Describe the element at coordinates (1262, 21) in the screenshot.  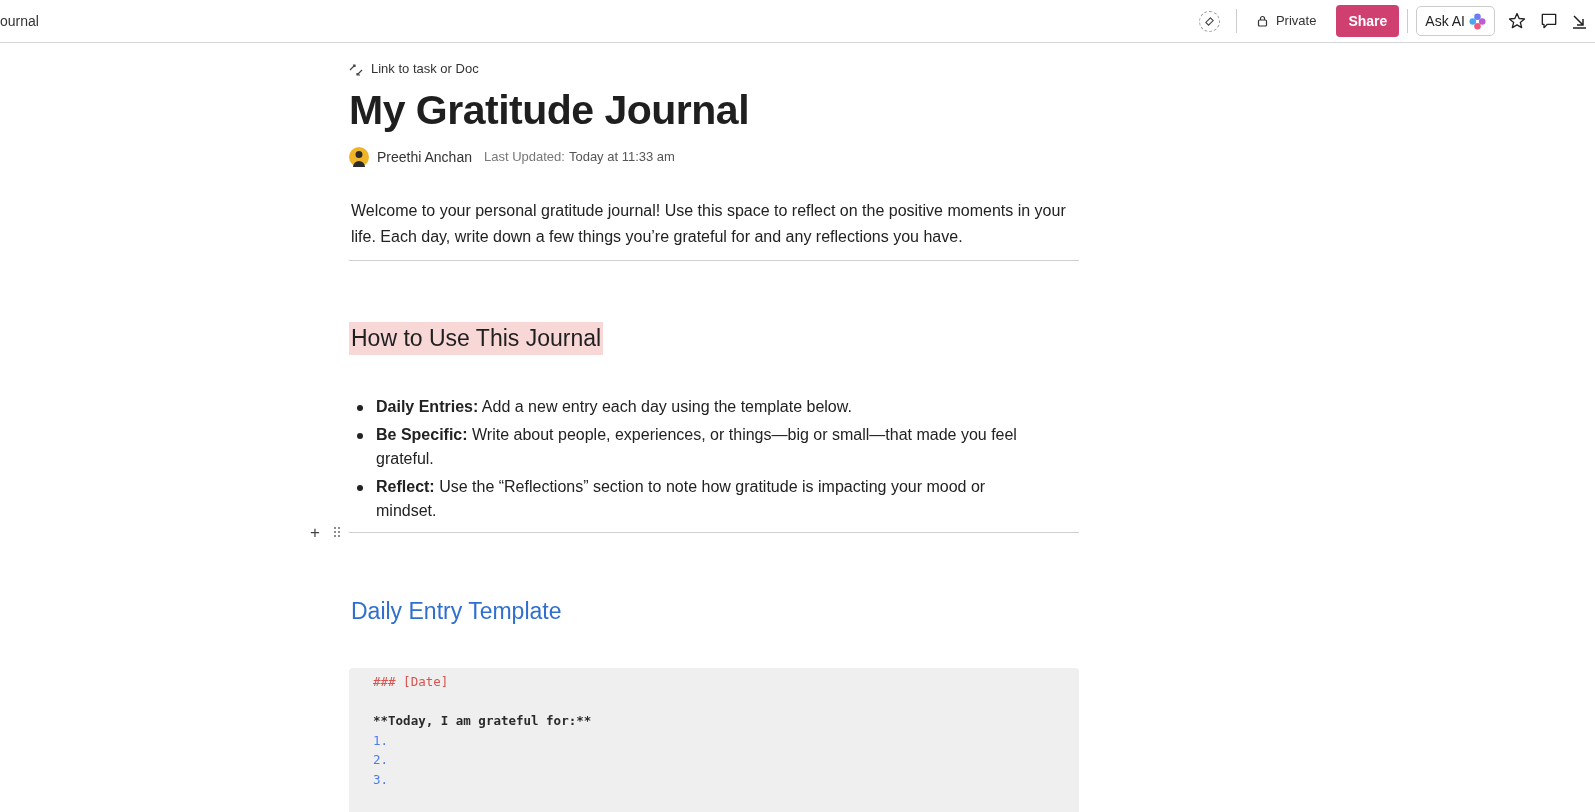
I see `lock-icon` at that location.